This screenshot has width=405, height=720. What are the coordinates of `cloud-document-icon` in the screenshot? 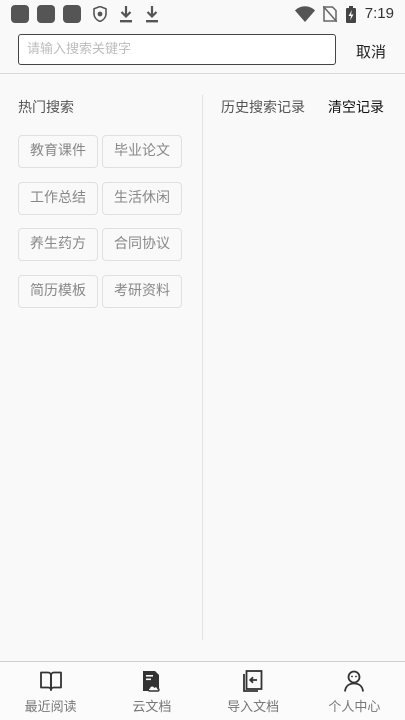 It's located at (151, 681).